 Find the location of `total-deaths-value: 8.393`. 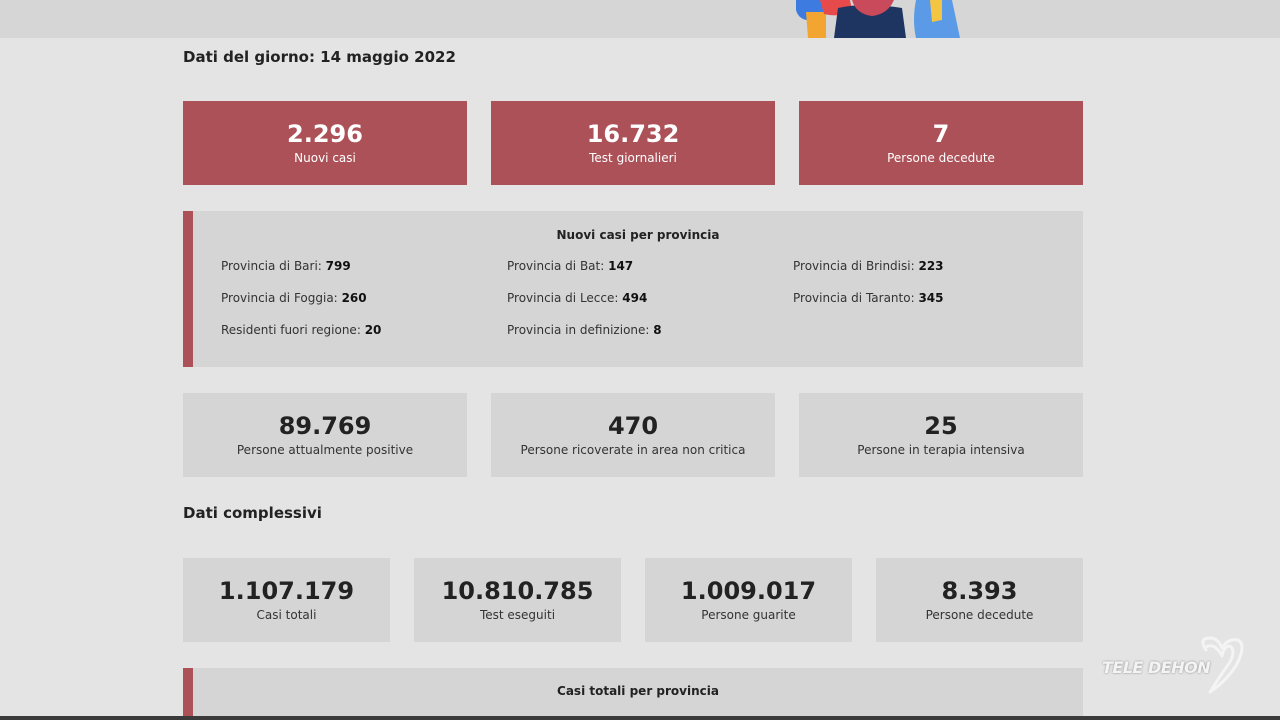

total-deaths-value: 8.393 is located at coordinates (979, 590).